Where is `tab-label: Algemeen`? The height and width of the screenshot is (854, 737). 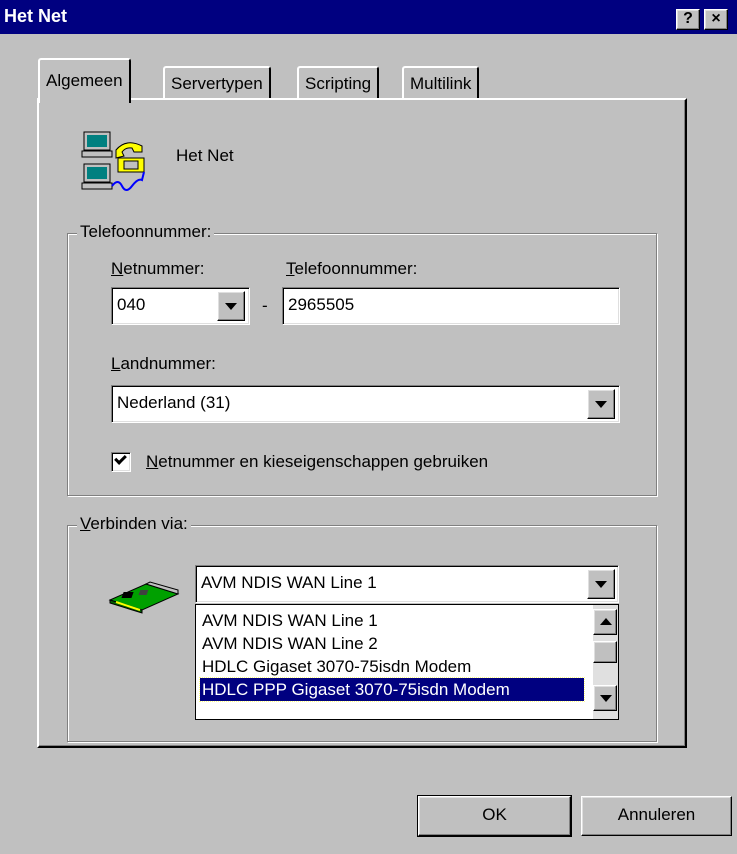 tab-label: Algemeen is located at coordinates (84, 80).